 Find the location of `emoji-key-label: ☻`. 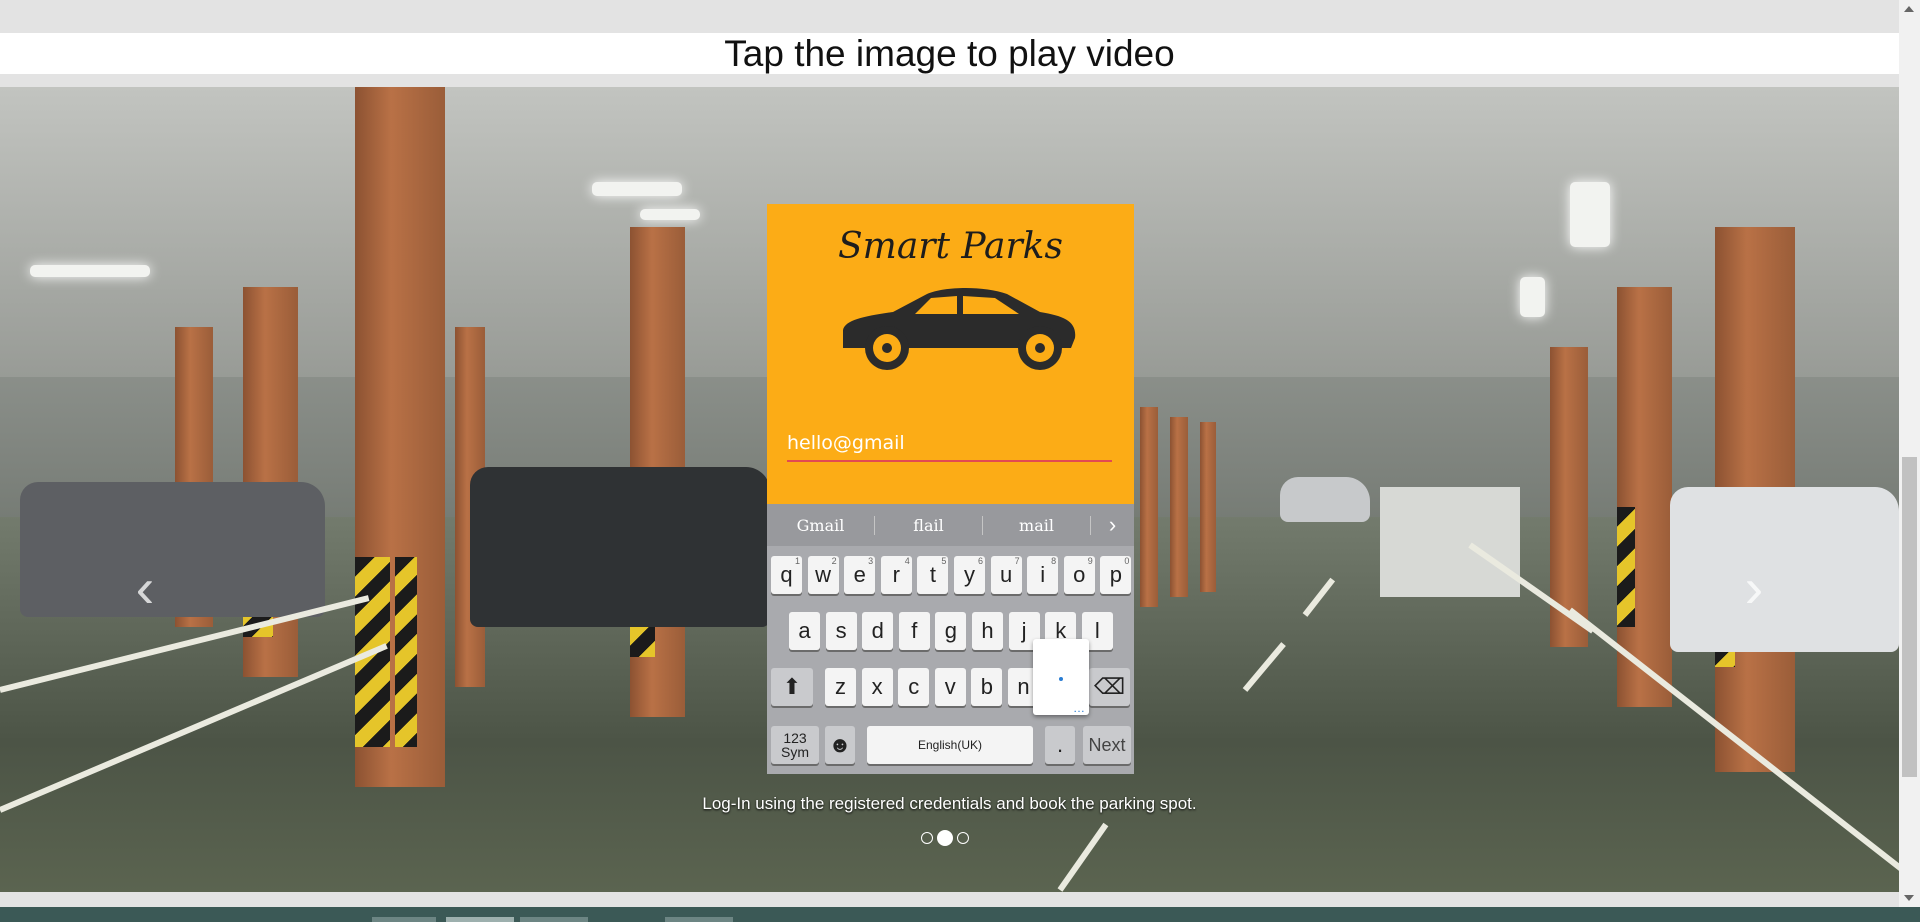

emoji-key-label: ☻ is located at coordinates (840, 744).